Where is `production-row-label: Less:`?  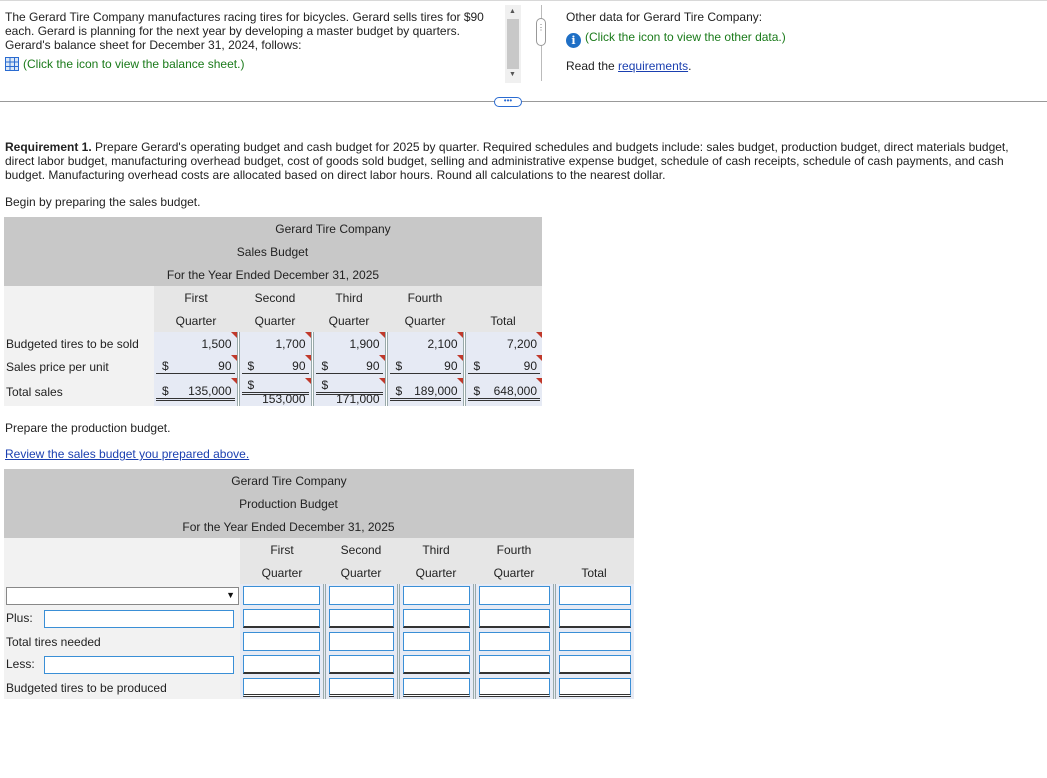 production-row-label: Less: is located at coordinates (20, 663).